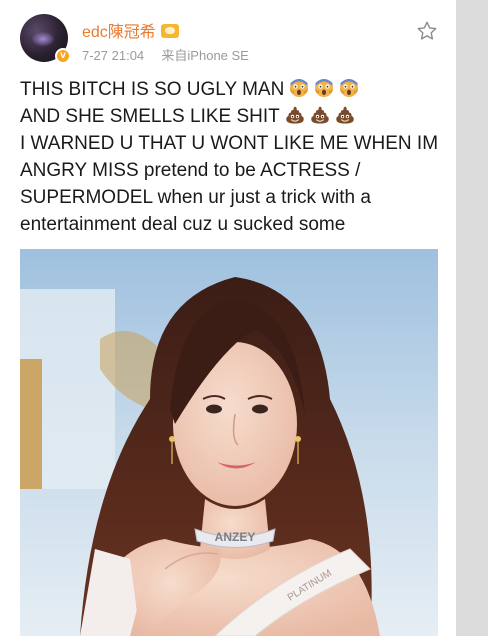 The height and width of the screenshot is (636, 488). Describe the element at coordinates (472, 318) in the screenshot. I see `background-gutter` at that location.